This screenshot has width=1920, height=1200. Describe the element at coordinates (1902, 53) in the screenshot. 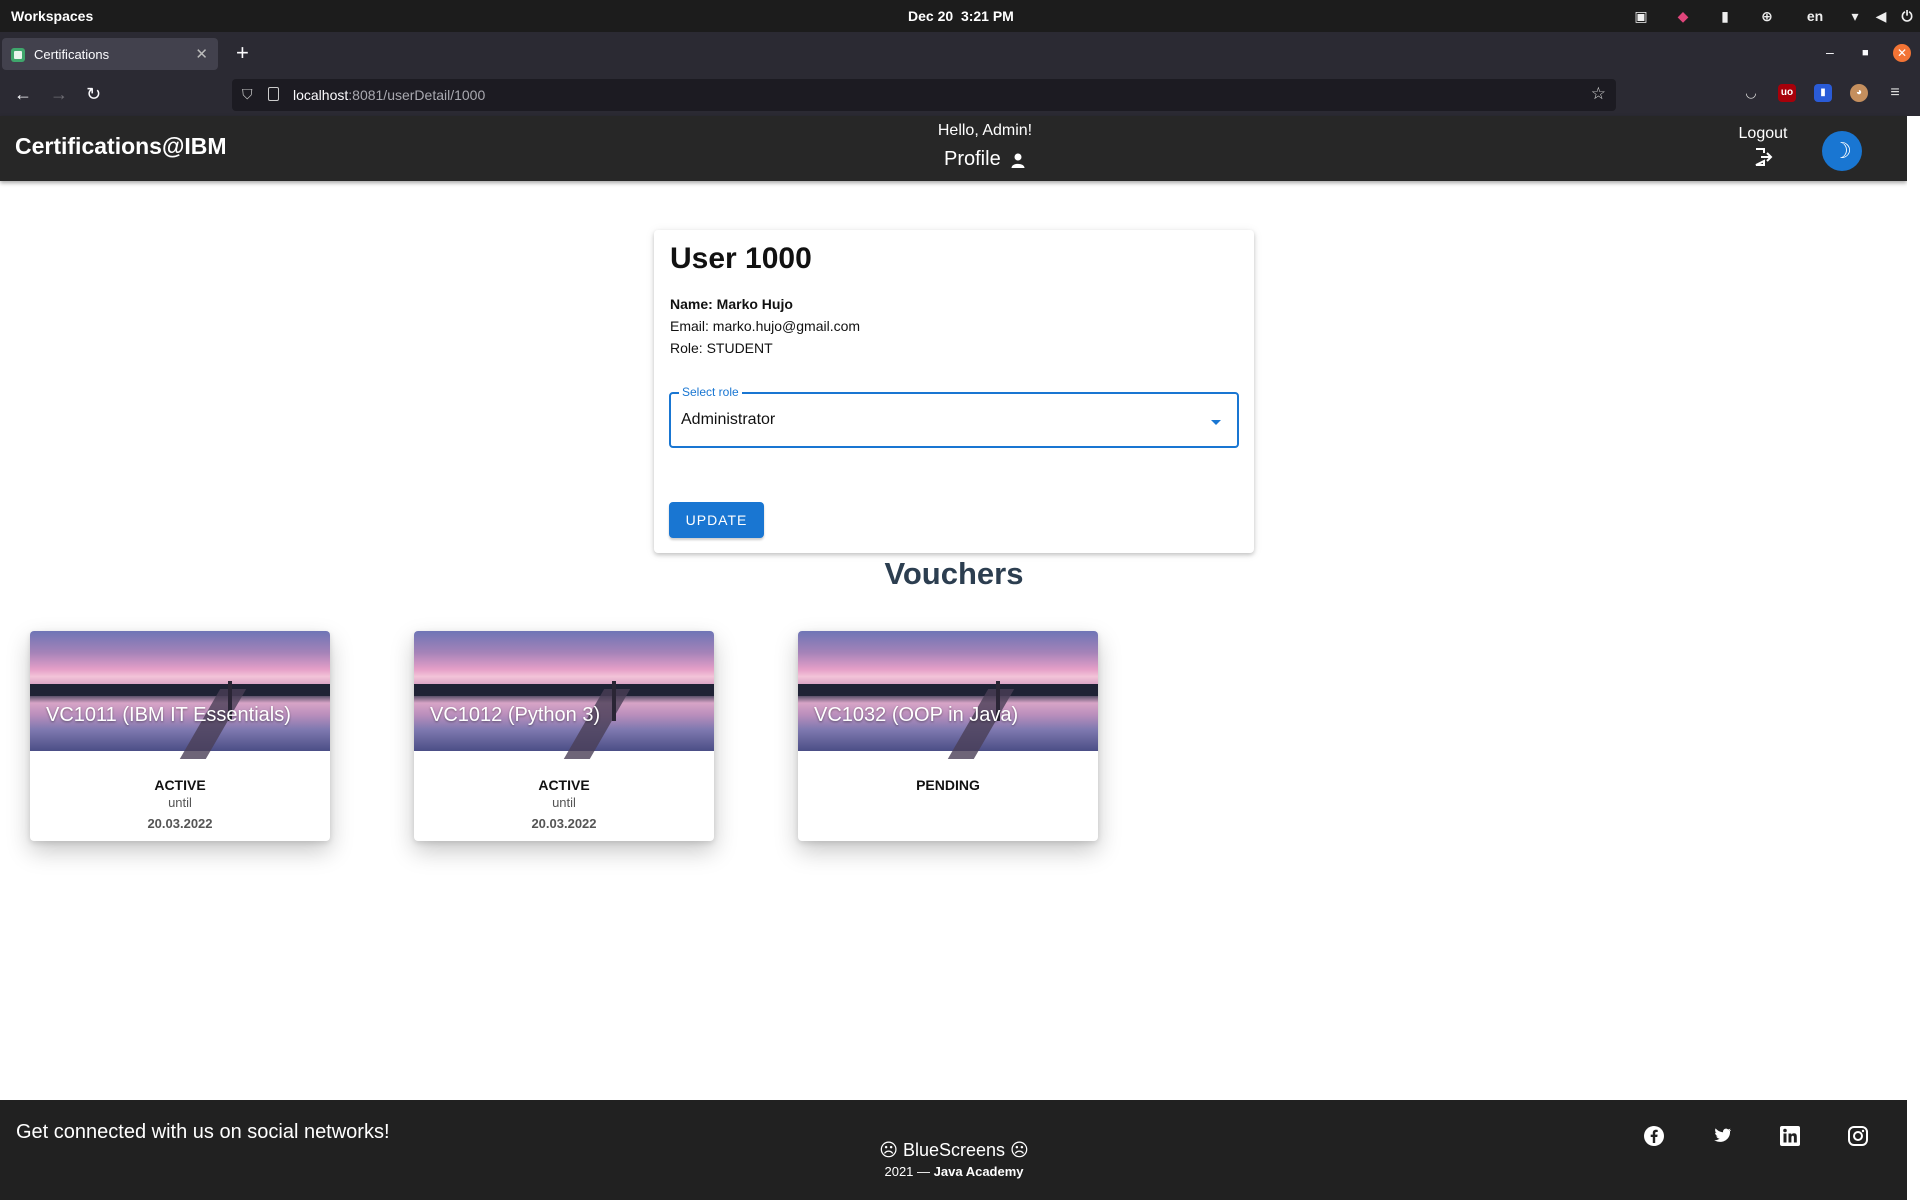

I see `window-close-icon: ✕` at that location.